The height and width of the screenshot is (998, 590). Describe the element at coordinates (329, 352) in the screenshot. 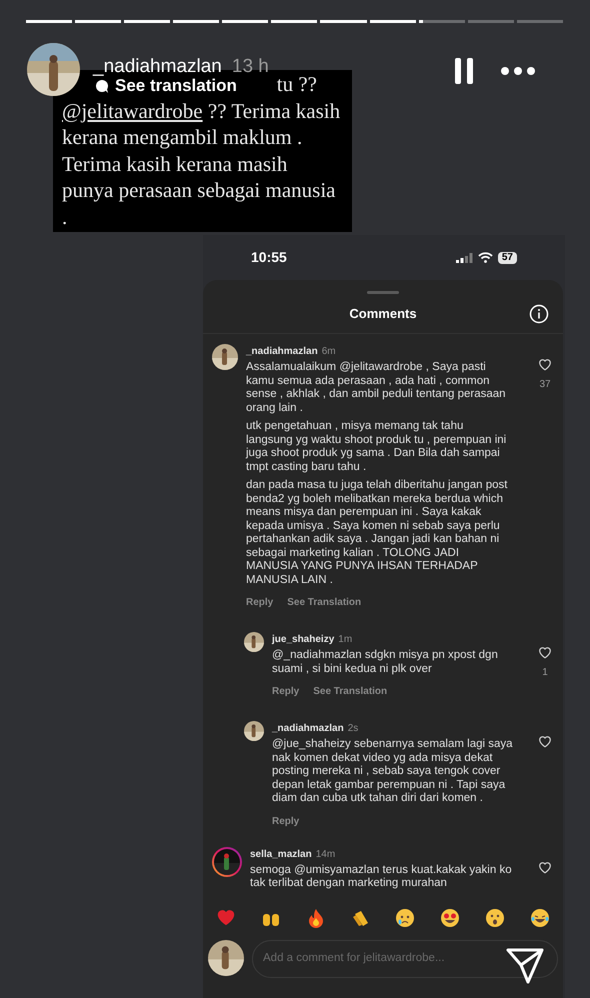

I see `comment-time: 6m` at that location.